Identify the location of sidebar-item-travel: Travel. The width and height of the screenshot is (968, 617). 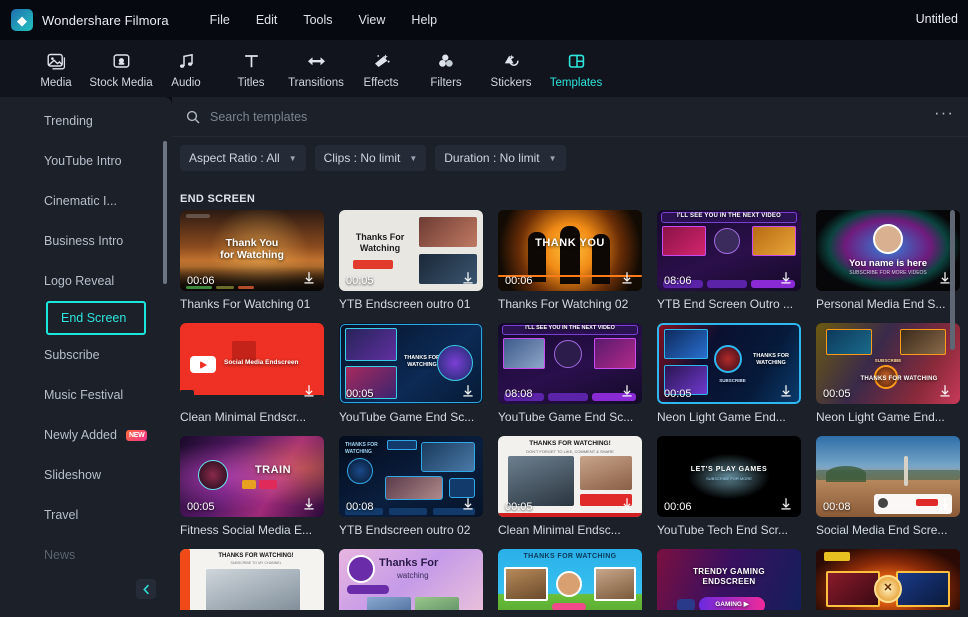
(91, 515).